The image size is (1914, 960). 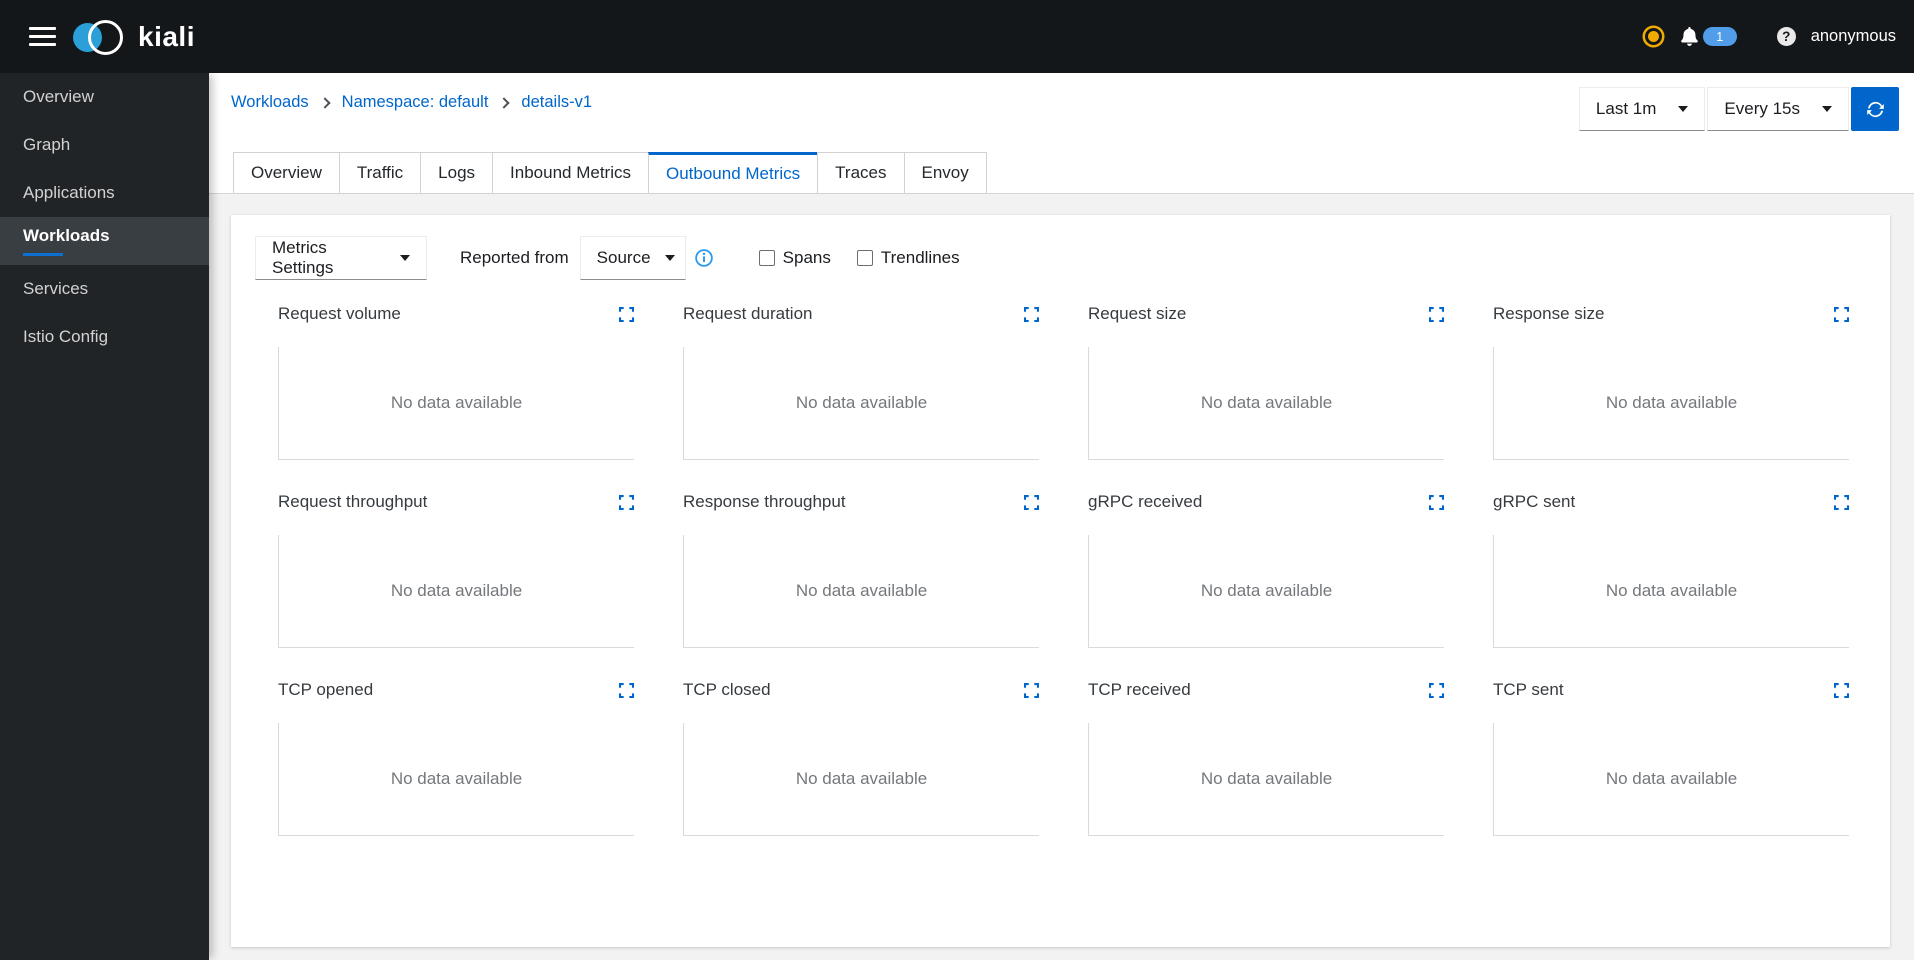 I want to click on sidebar-item-workloads: Workloads, so click(x=104, y=241).